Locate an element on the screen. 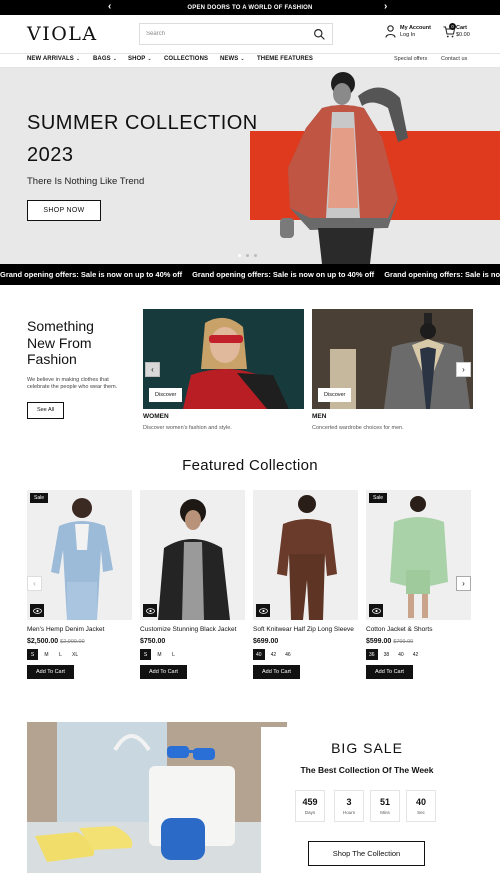 This screenshot has height=873, width=500. product-name: Cotton Jacket & Shorts is located at coordinates (418, 630).